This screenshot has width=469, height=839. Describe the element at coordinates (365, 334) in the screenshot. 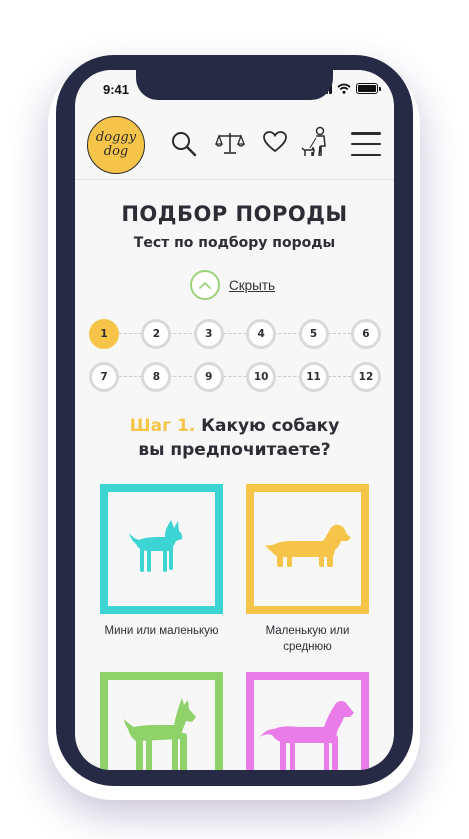

I see `step-6: 6` at that location.